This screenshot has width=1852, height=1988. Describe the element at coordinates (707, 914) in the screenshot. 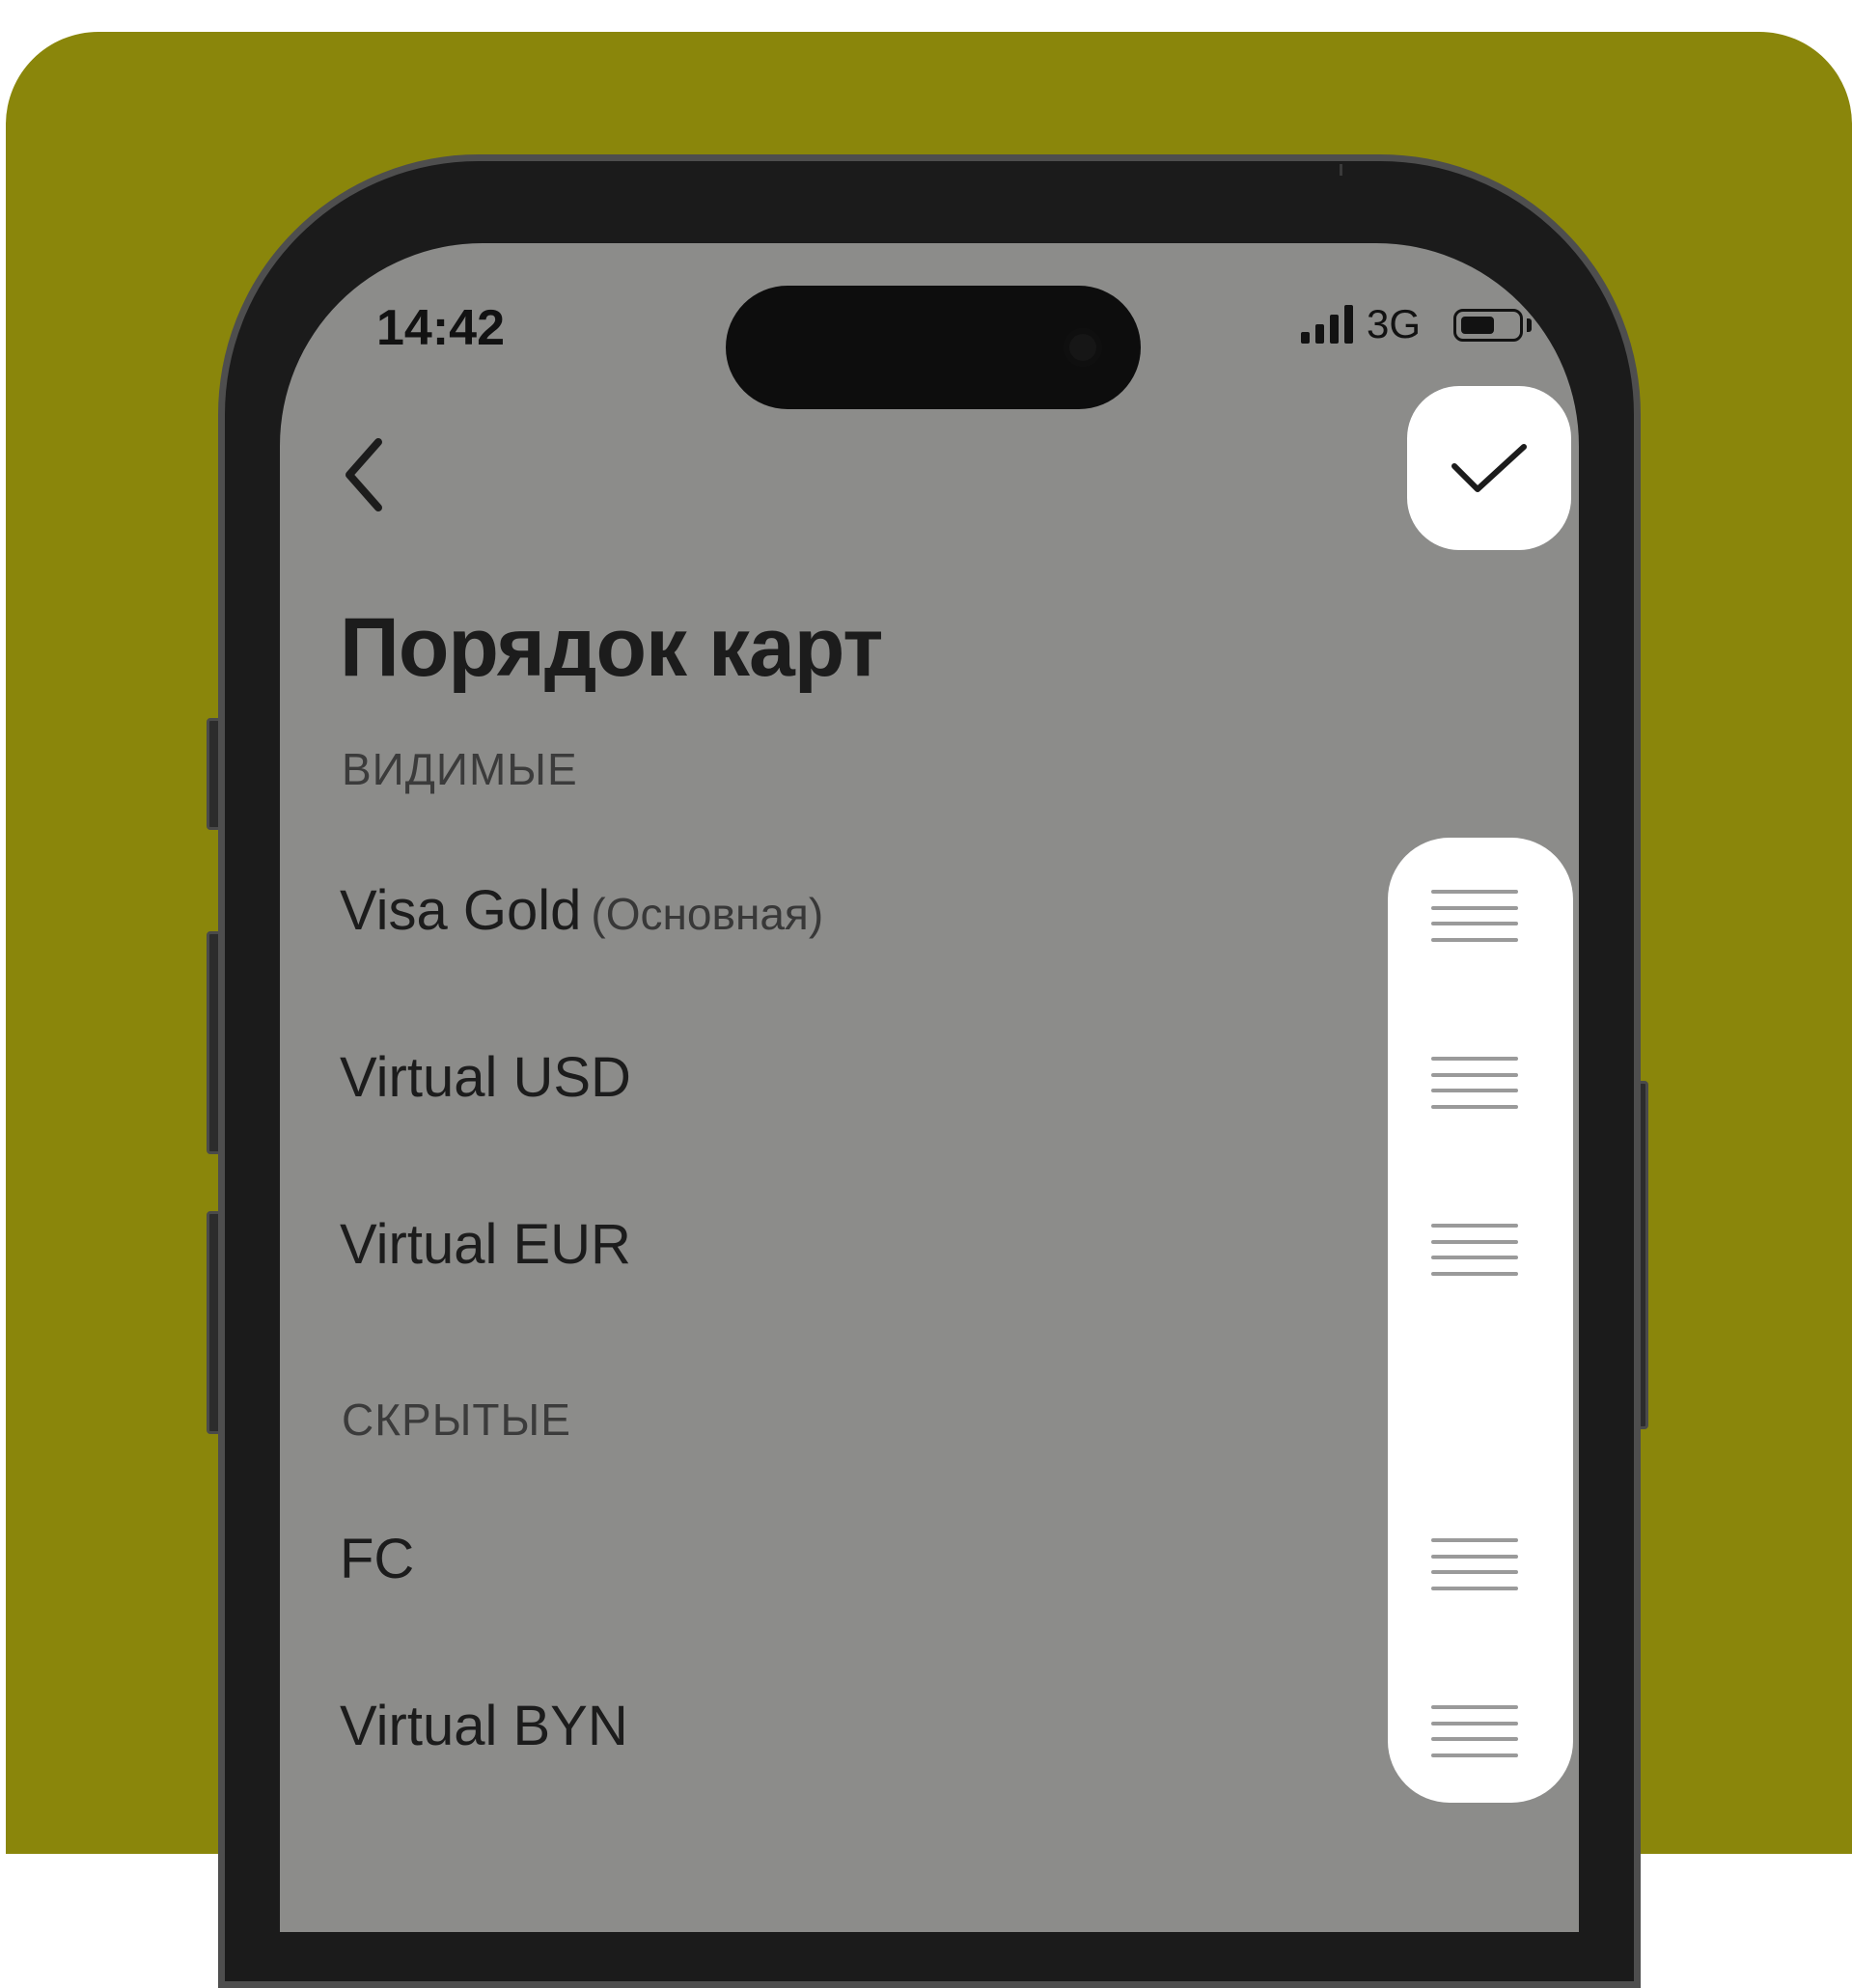

I see `card-badge: (Основная)` at that location.